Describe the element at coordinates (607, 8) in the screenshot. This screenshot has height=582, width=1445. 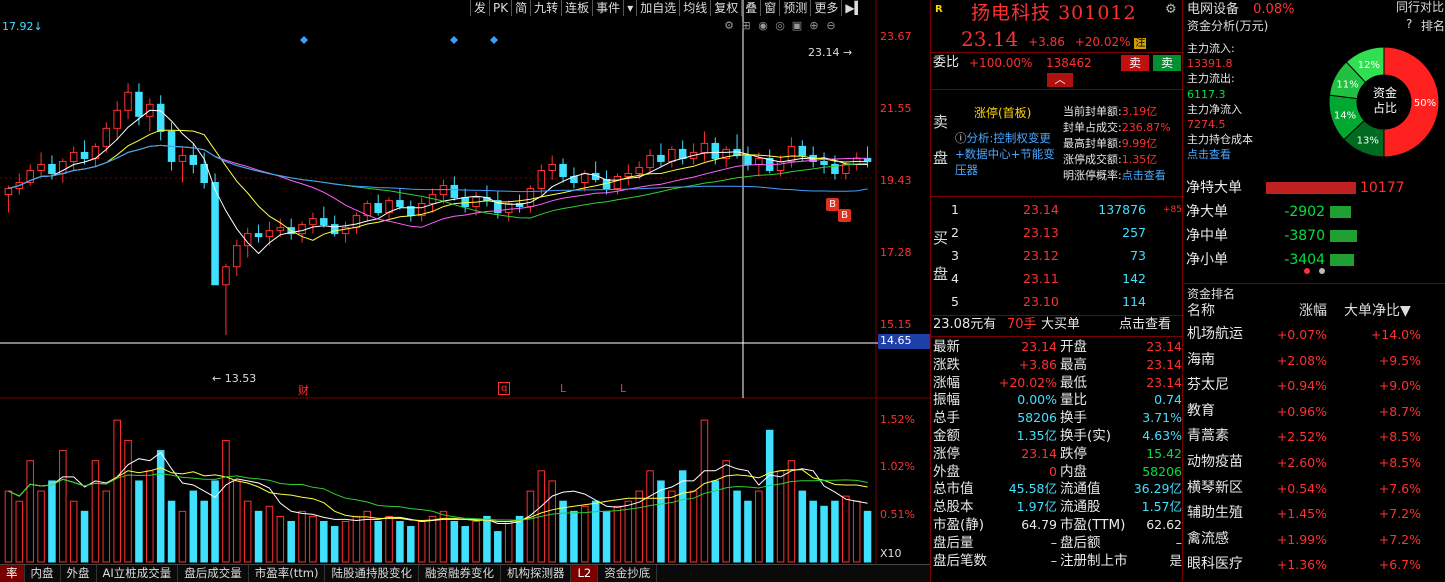
I see `toolbar-item: 事件` at that location.